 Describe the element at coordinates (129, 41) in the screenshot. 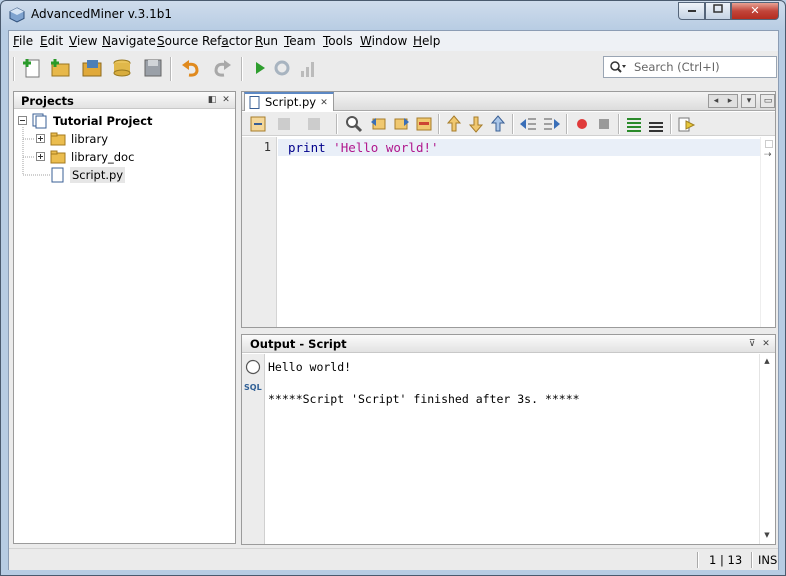

I see `menu-navigate: Navigate` at that location.